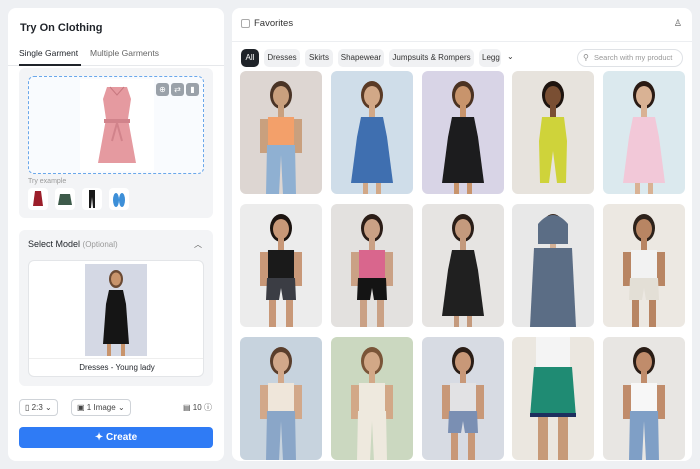  Describe the element at coordinates (27, 407) in the screenshot. I see `phone-icon: ▯` at that location.